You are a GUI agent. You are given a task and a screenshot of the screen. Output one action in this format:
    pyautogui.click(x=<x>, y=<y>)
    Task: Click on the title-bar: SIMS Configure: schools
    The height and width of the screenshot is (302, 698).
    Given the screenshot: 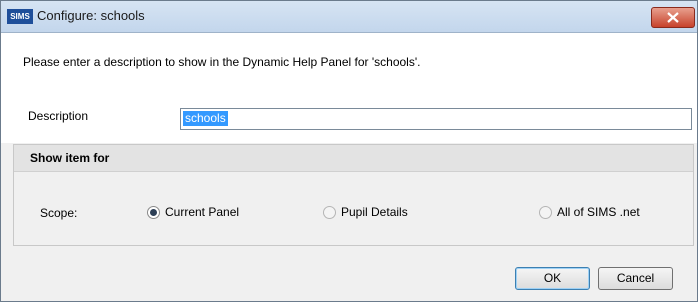 What is the action you would take?
    pyautogui.click(x=349, y=17)
    